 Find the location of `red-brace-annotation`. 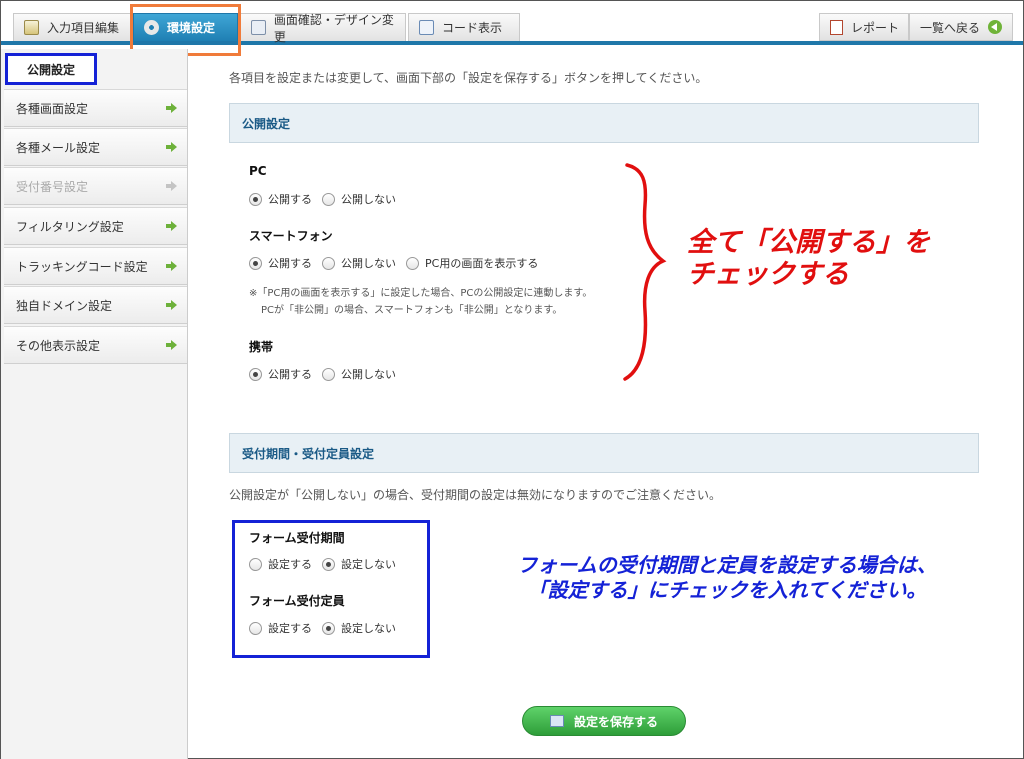

red-brace-annotation is located at coordinates (645, 272).